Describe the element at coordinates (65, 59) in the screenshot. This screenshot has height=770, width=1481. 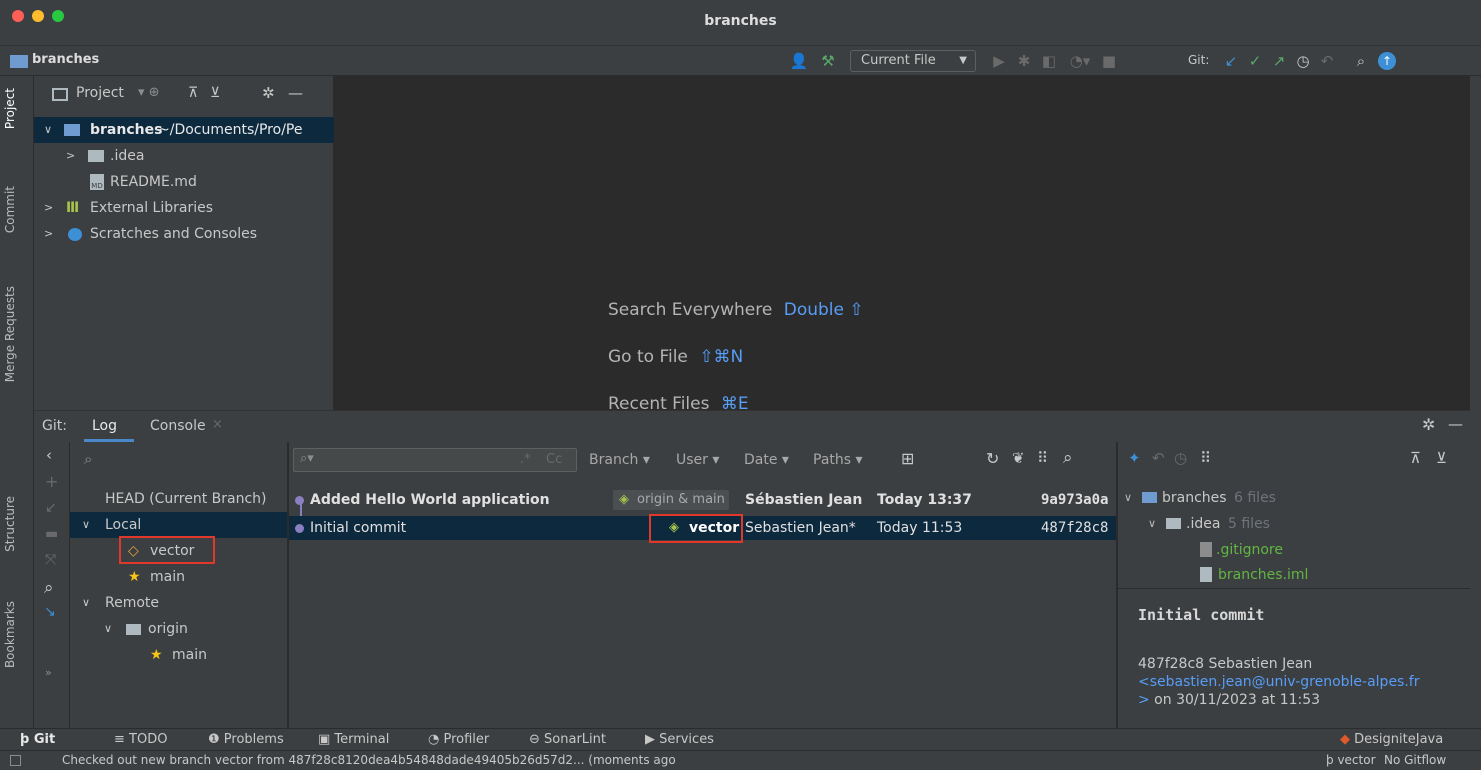
I see `breadcrumb-project: branches` at that location.